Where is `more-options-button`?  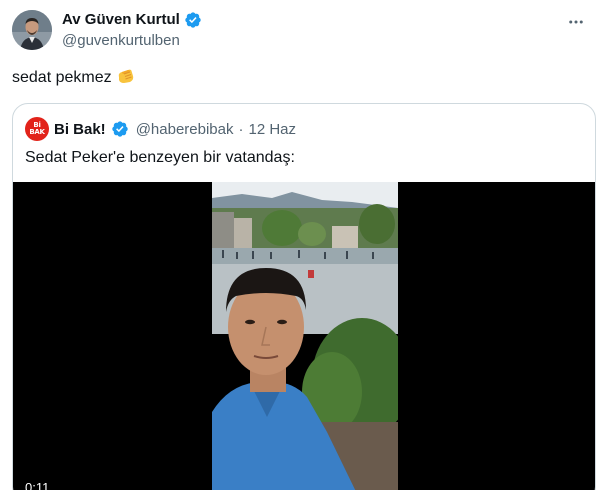
more-options-button is located at coordinates (576, 22).